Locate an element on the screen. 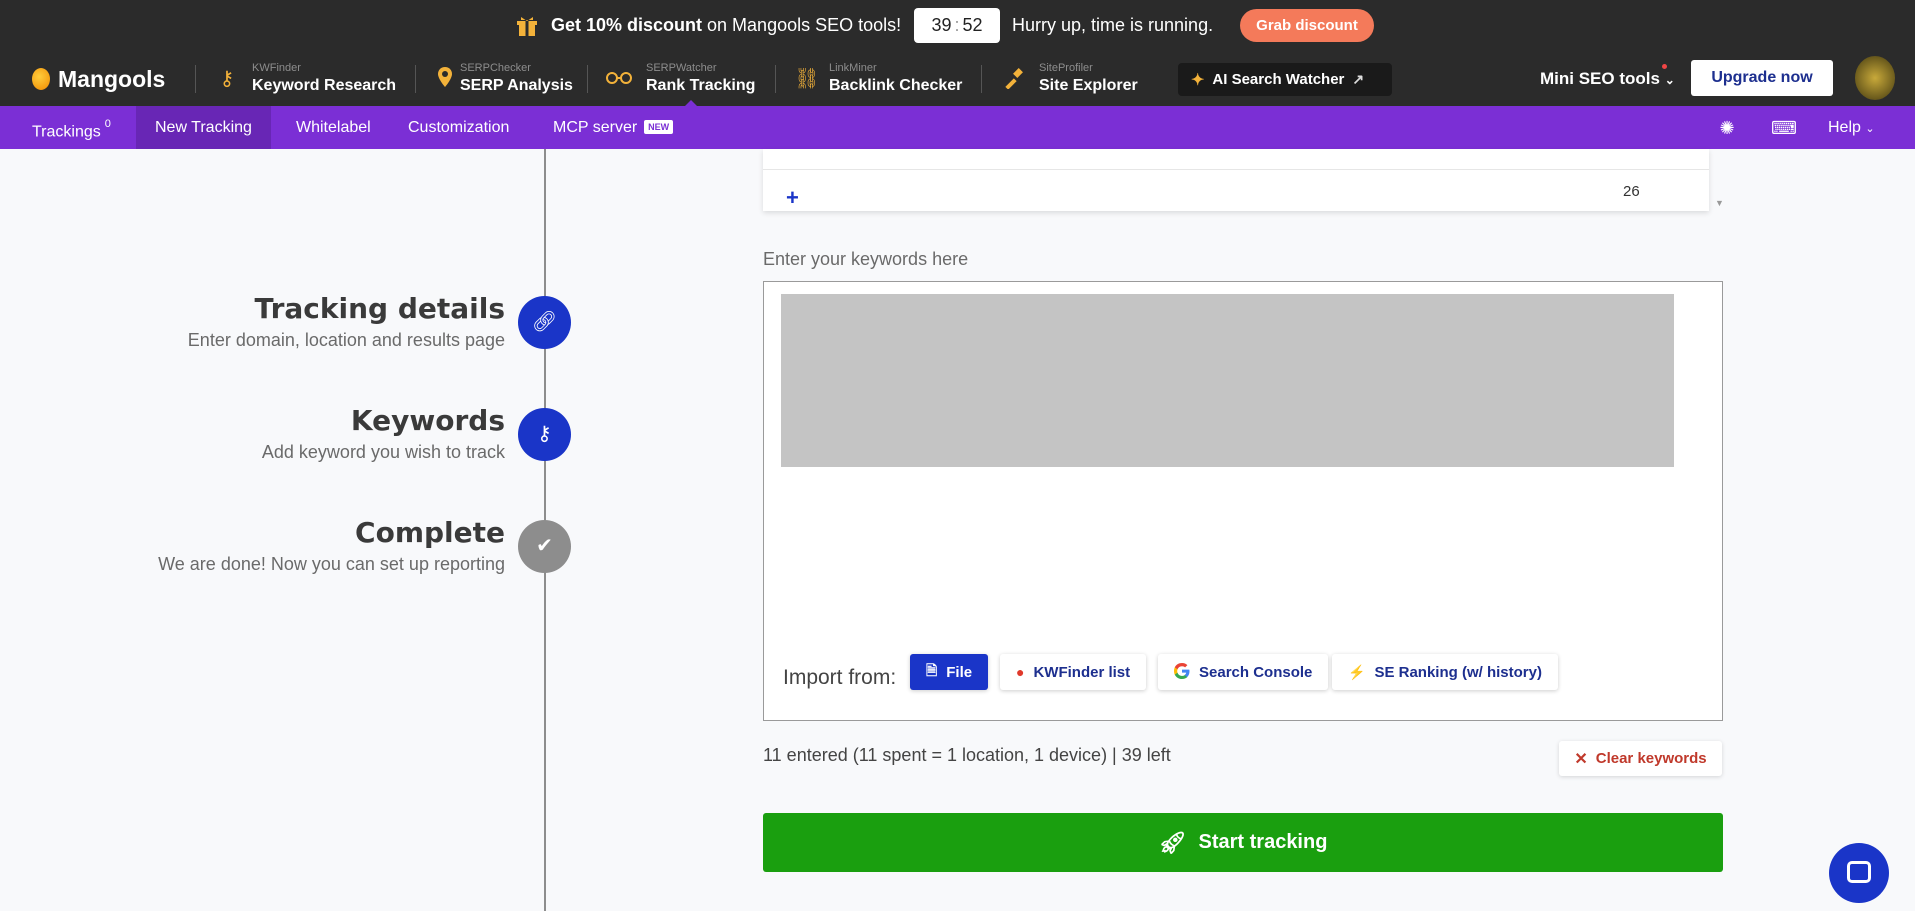  nav-whitelabel: Whitelabel is located at coordinates (333, 127).